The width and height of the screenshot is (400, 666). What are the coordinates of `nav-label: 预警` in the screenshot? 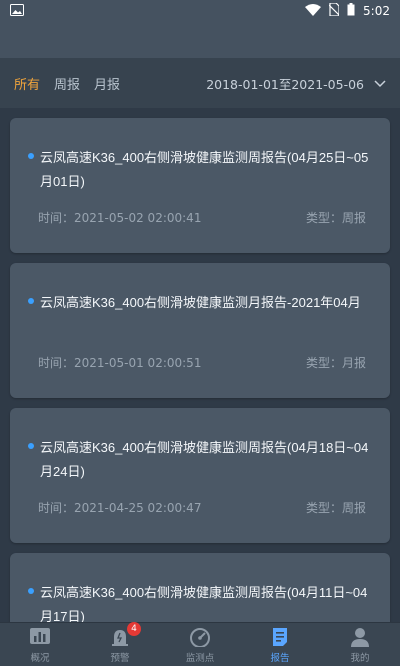 It's located at (120, 658).